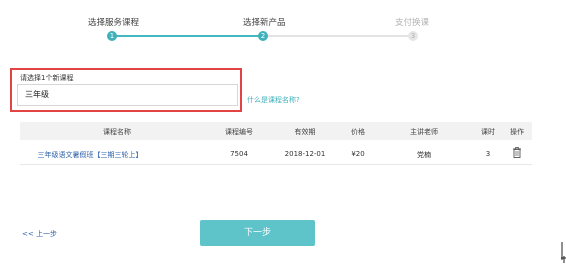 This screenshot has height=266, width=566. Describe the element at coordinates (305, 132) in the screenshot. I see `header-expiry: 有效期` at that location.